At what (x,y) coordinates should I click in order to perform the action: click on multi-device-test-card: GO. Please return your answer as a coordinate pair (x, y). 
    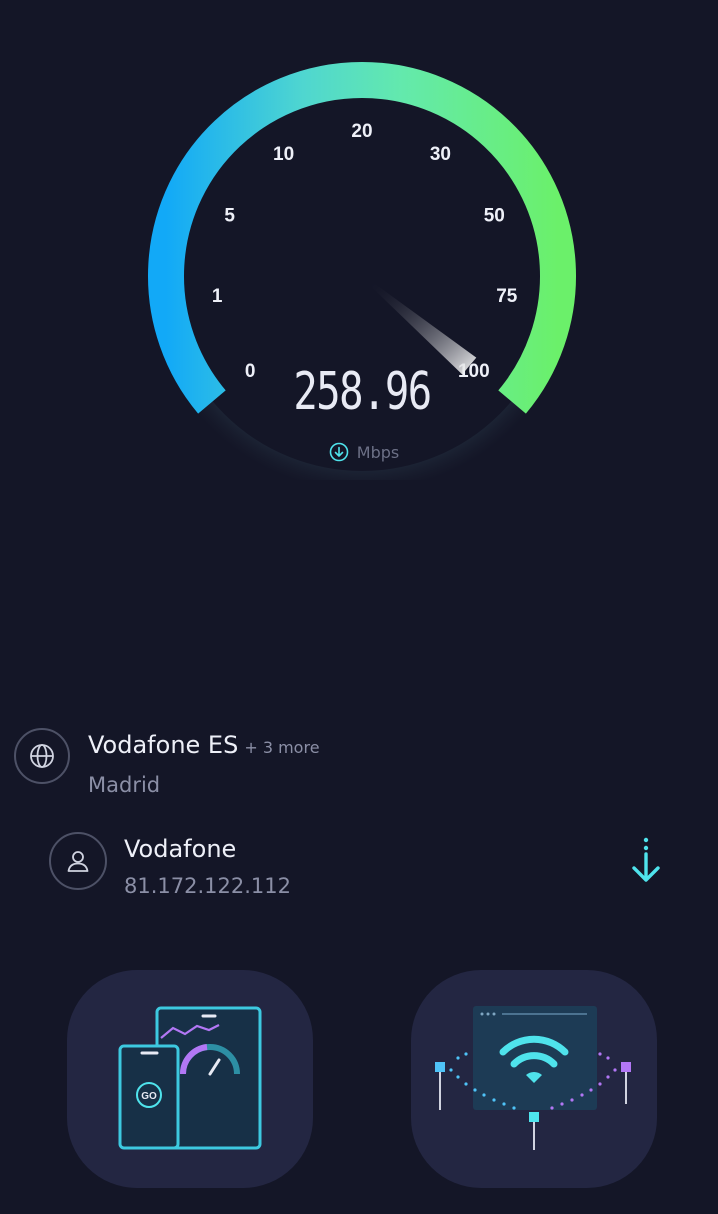
    Looking at the image, I should click on (190, 1079).